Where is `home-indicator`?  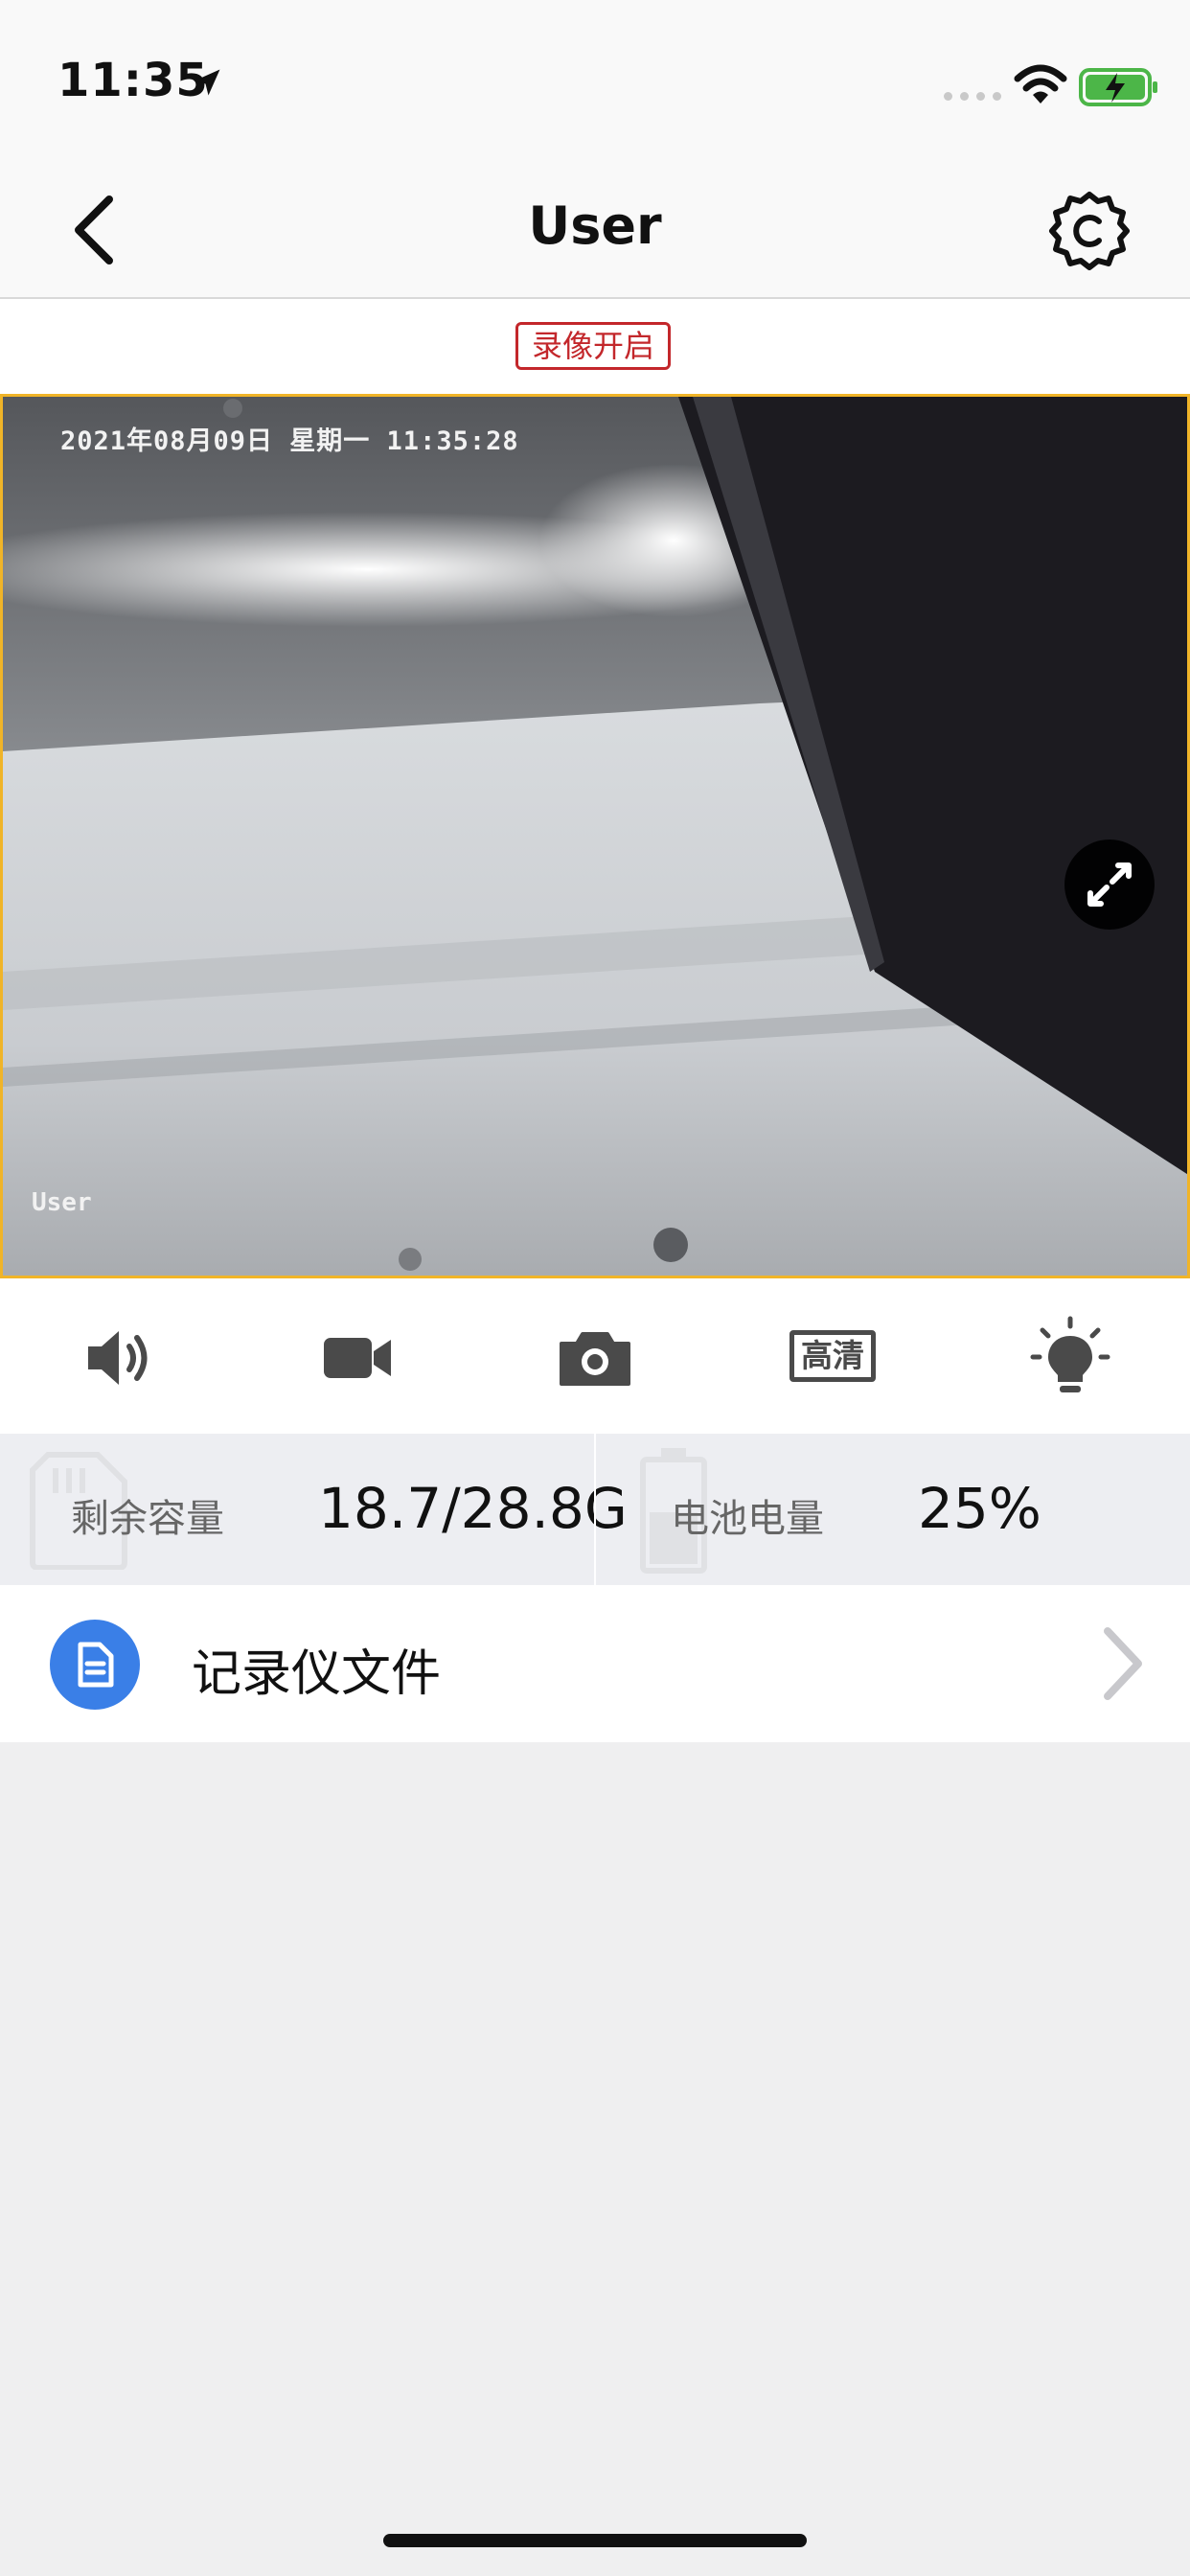 home-indicator is located at coordinates (595, 2540).